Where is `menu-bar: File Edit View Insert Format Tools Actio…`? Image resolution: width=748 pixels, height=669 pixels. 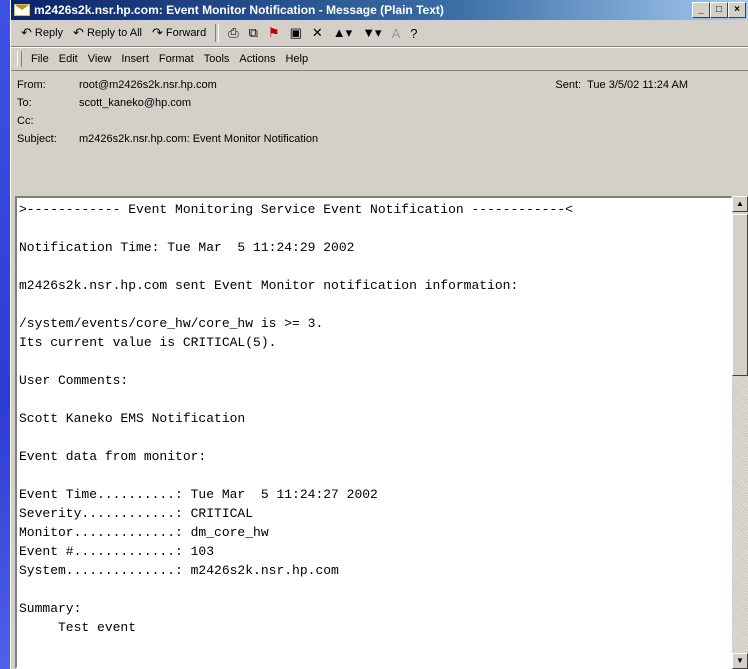 menu-bar: File Edit View Insert Format Tools Actio… is located at coordinates (379, 59).